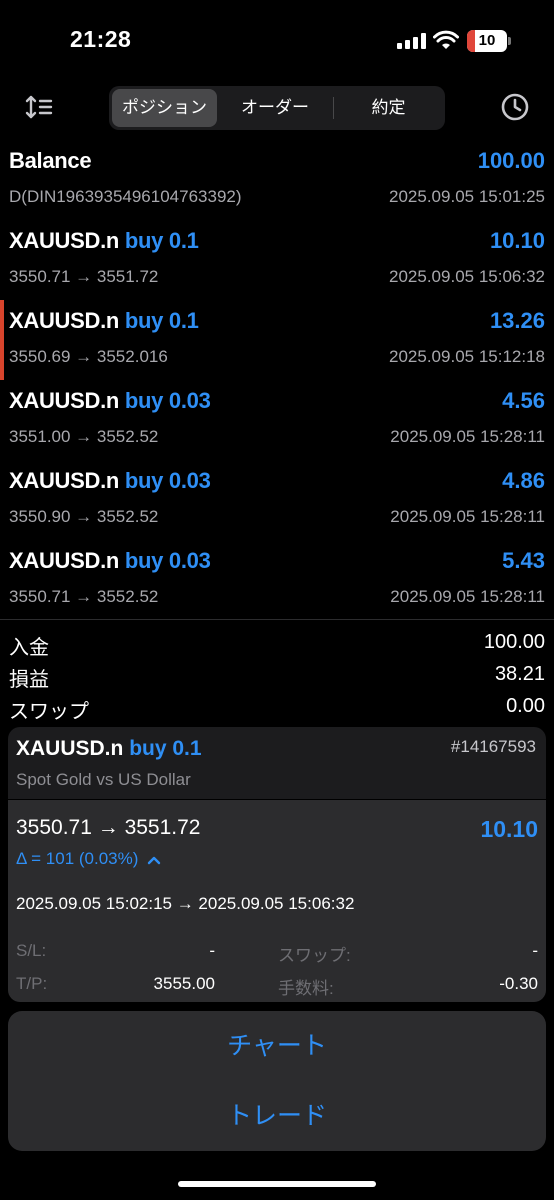  Describe the element at coordinates (103, 779) in the screenshot. I see `detail-description: Spot Gold vs US Dollar` at that location.